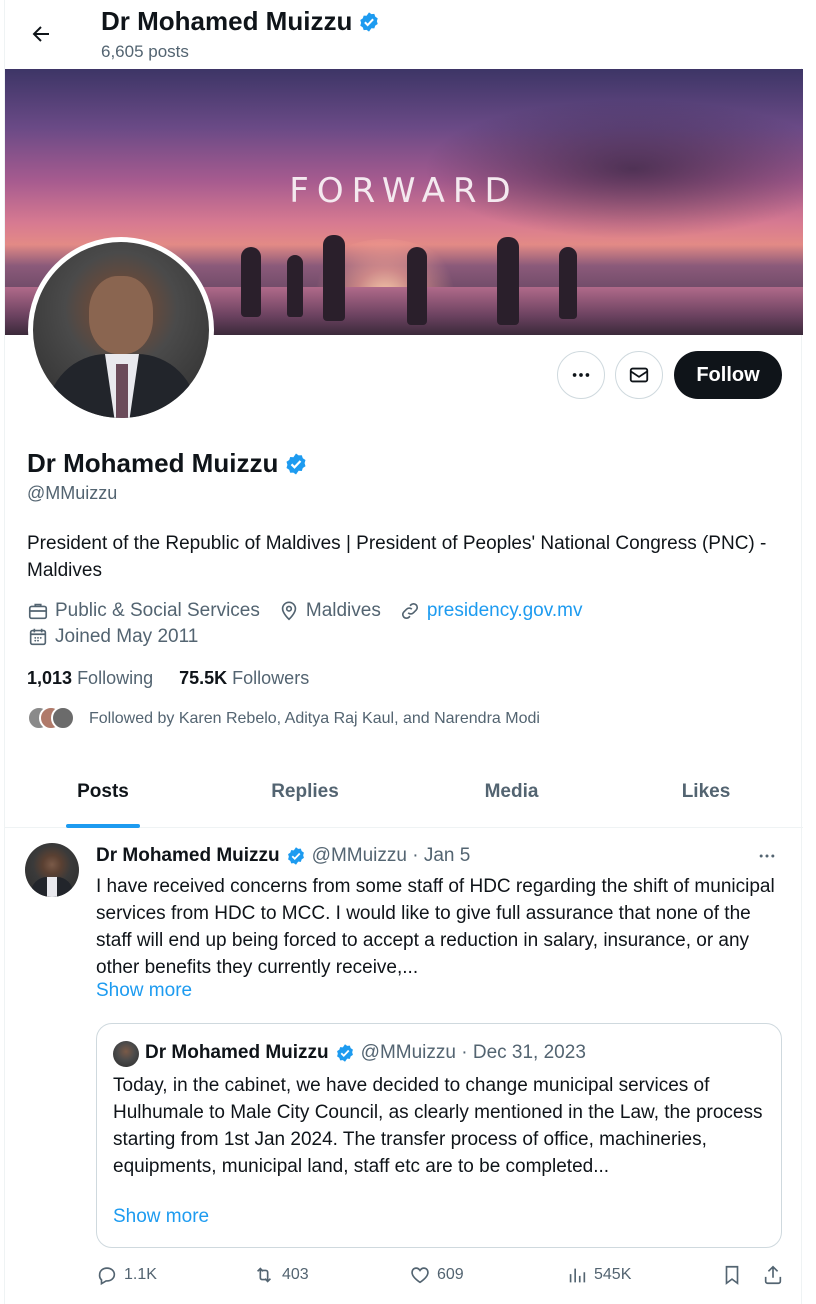 The image size is (816, 1304). Describe the element at coordinates (404, 191) in the screenshot. I see `banner-text: FORWARD` at that location.